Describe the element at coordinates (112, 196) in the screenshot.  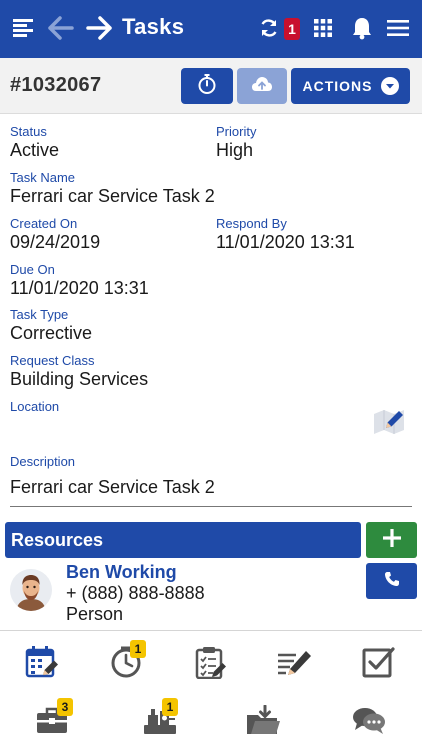
I see `task-name-value: Ferrari car Service Task 2` at that location.